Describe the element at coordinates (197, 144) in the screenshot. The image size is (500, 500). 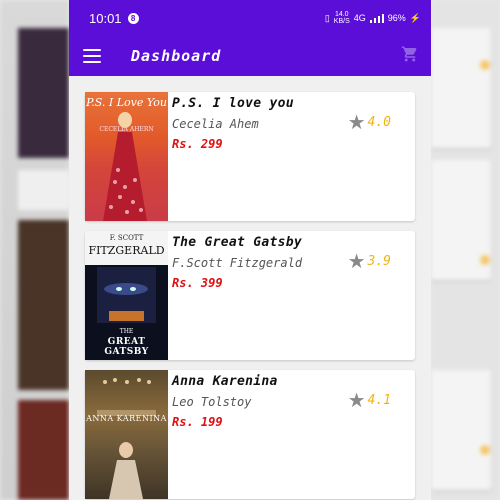
I see `book-price: Rs. 299` at that location.